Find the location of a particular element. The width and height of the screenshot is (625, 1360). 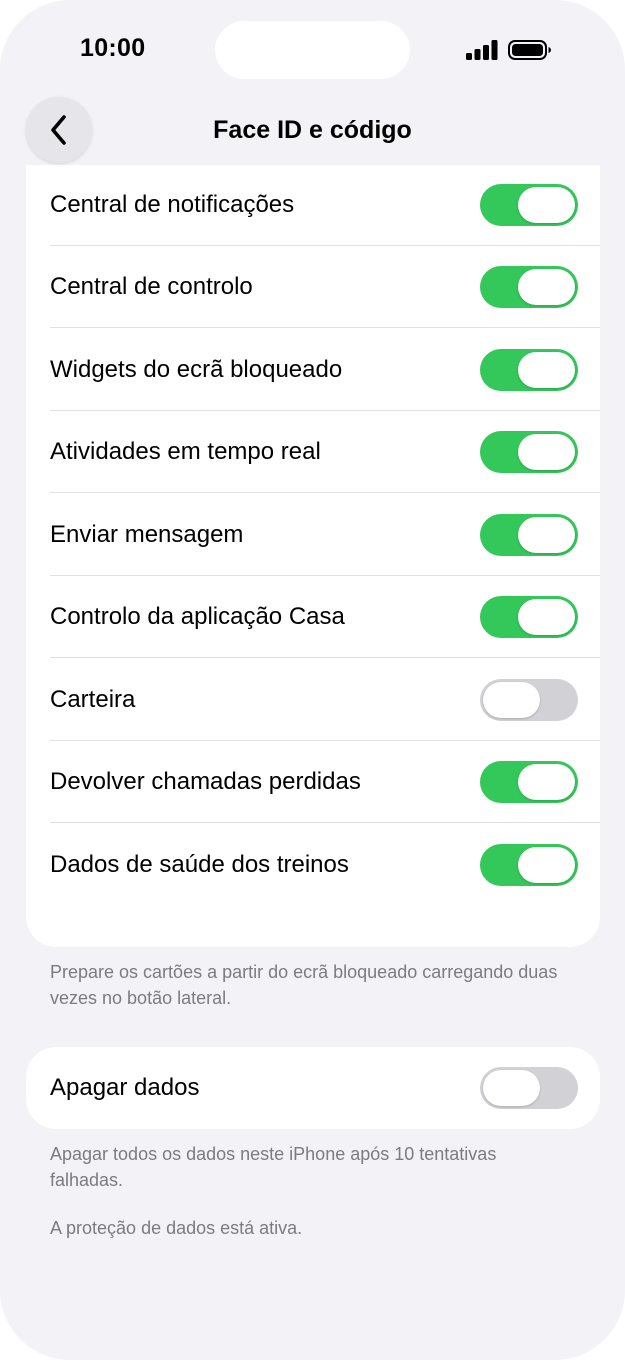

data-protection-footnote: A proteção de dados está ativa. is located at coordinates (176, 1228).